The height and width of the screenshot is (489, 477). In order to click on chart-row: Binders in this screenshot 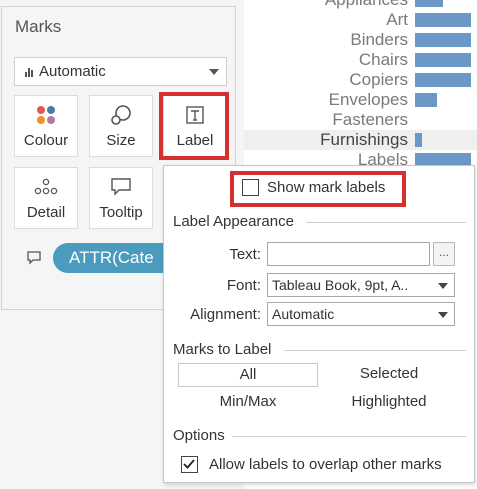, I will do `click(360, 40)`.